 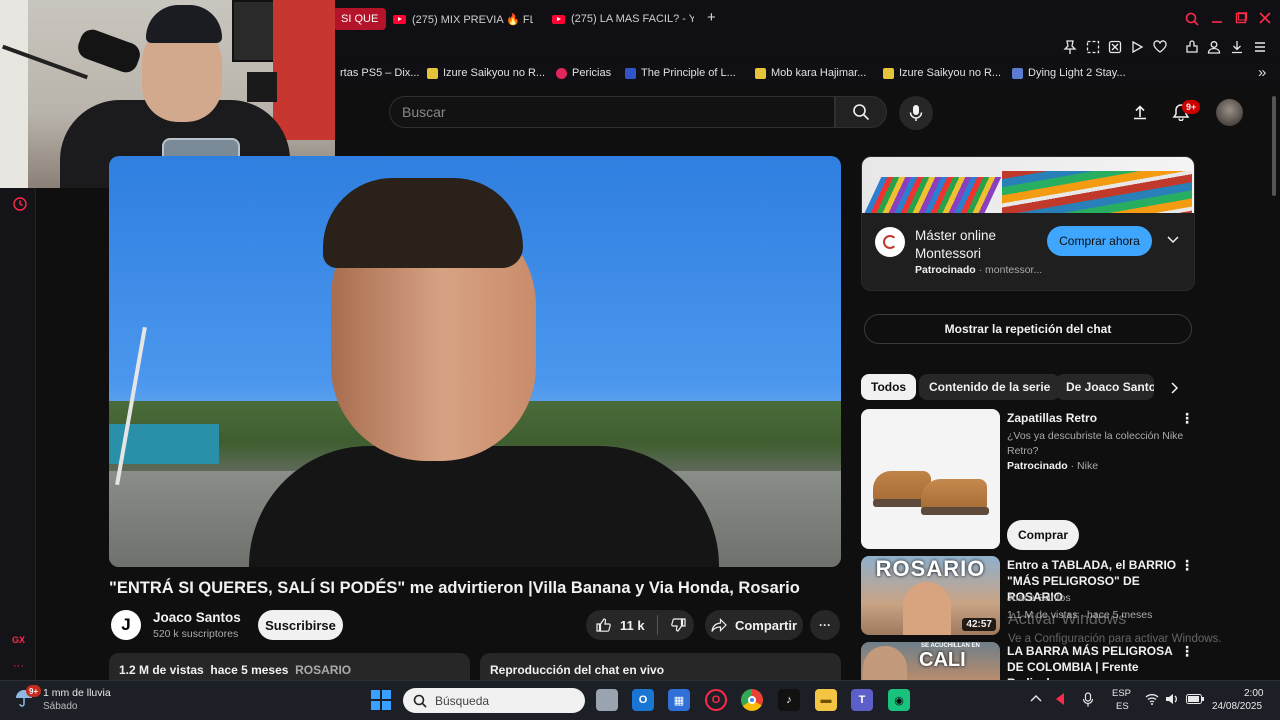 What do you see at coordinates (1192, 47) in the screenshot?
I see `extensions-icon` at bounding box center [1192, 47].